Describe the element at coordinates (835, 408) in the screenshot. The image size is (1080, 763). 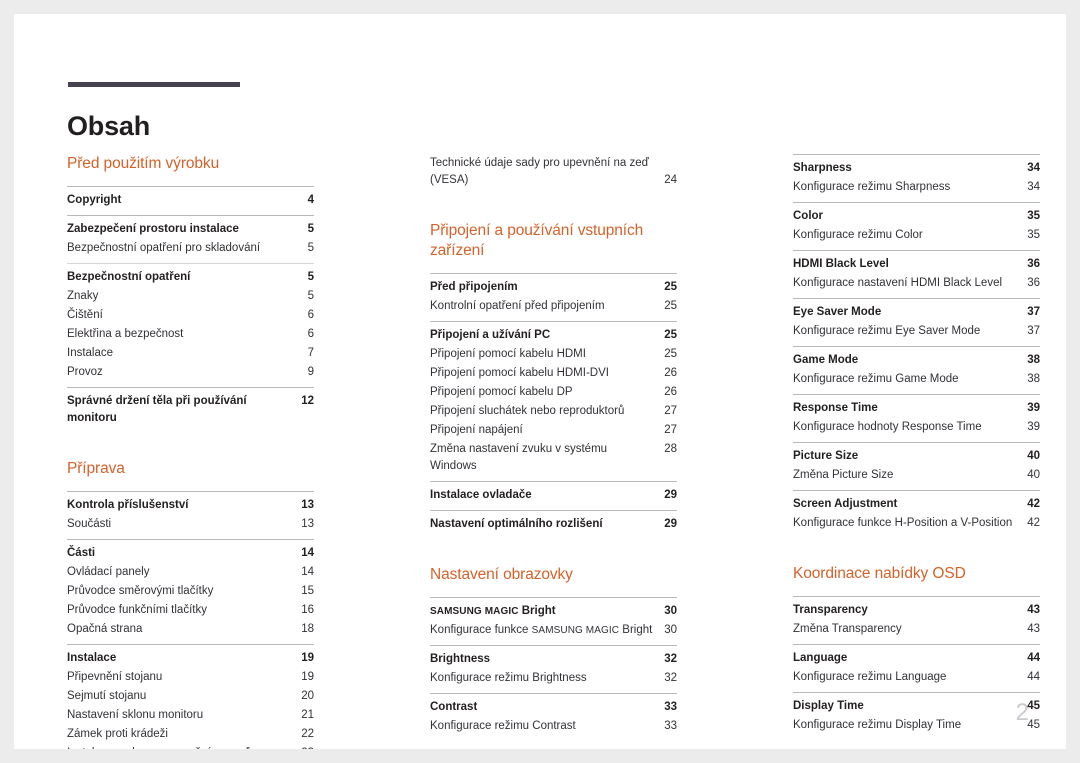
I see `toc-entry-label: Response Time` at that location.